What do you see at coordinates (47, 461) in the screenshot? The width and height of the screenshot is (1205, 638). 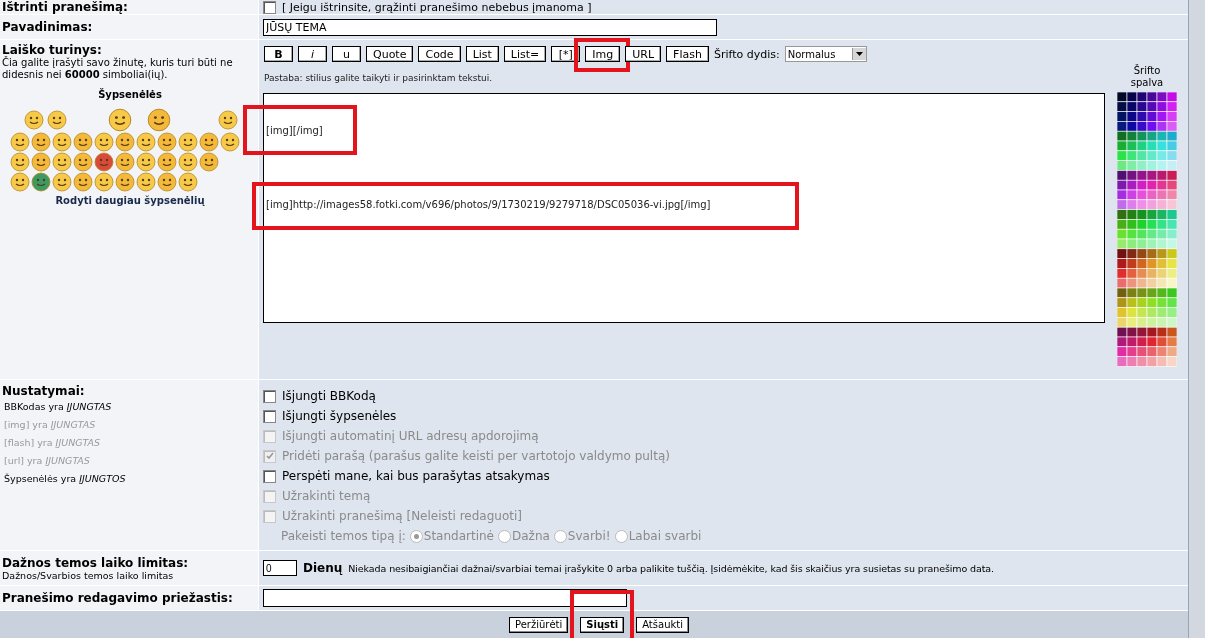 I see `status-text: [url] yra ĮJUNGTAS` at bounding box center [47, 461].